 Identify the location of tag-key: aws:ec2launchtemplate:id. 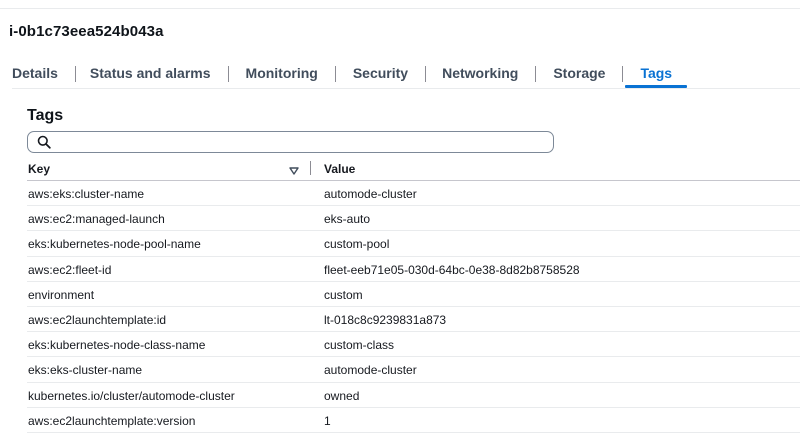
(97, 319).